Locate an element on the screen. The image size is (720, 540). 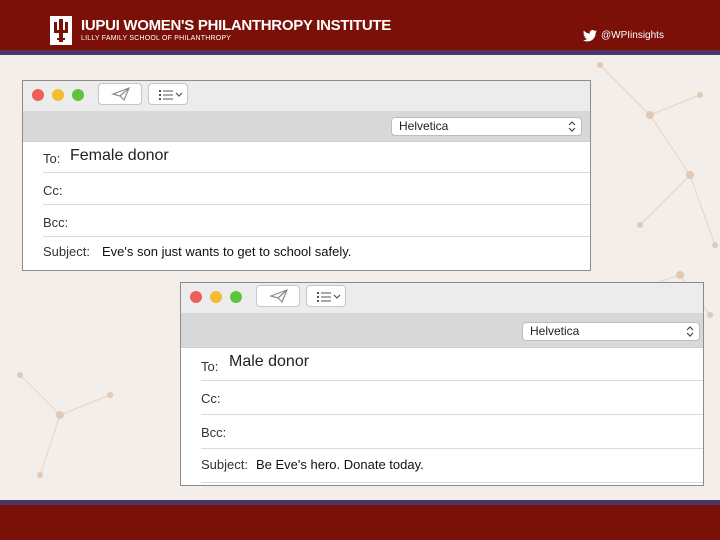
iu-trident-icon is located at coordinates (61, 30).